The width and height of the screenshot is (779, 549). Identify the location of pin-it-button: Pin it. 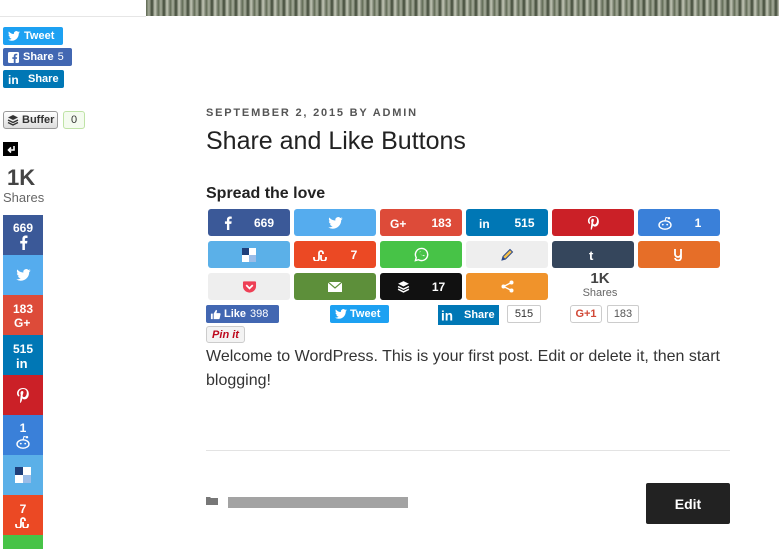
(225, 334).